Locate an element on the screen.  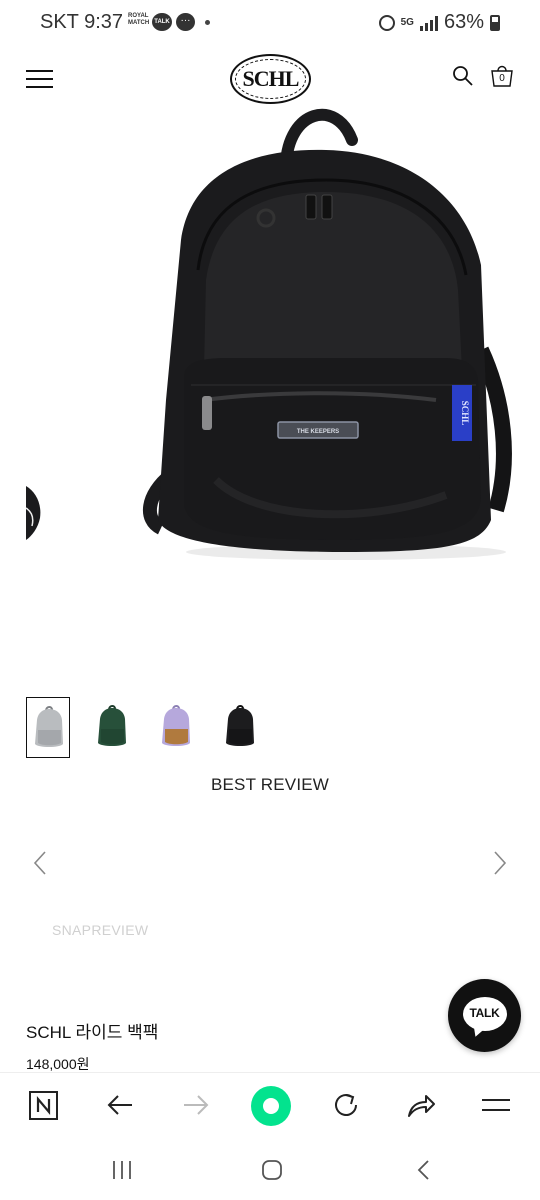
brand-logo: SCHL is located at coordinates (270, 79).